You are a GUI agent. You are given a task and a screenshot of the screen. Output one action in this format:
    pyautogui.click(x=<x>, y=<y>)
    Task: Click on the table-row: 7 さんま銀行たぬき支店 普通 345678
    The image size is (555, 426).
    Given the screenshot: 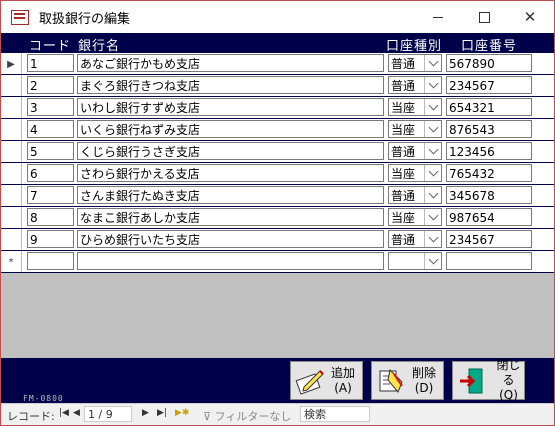 What is the action you would take?
    pyautogui.click(x=277, y=196)
    